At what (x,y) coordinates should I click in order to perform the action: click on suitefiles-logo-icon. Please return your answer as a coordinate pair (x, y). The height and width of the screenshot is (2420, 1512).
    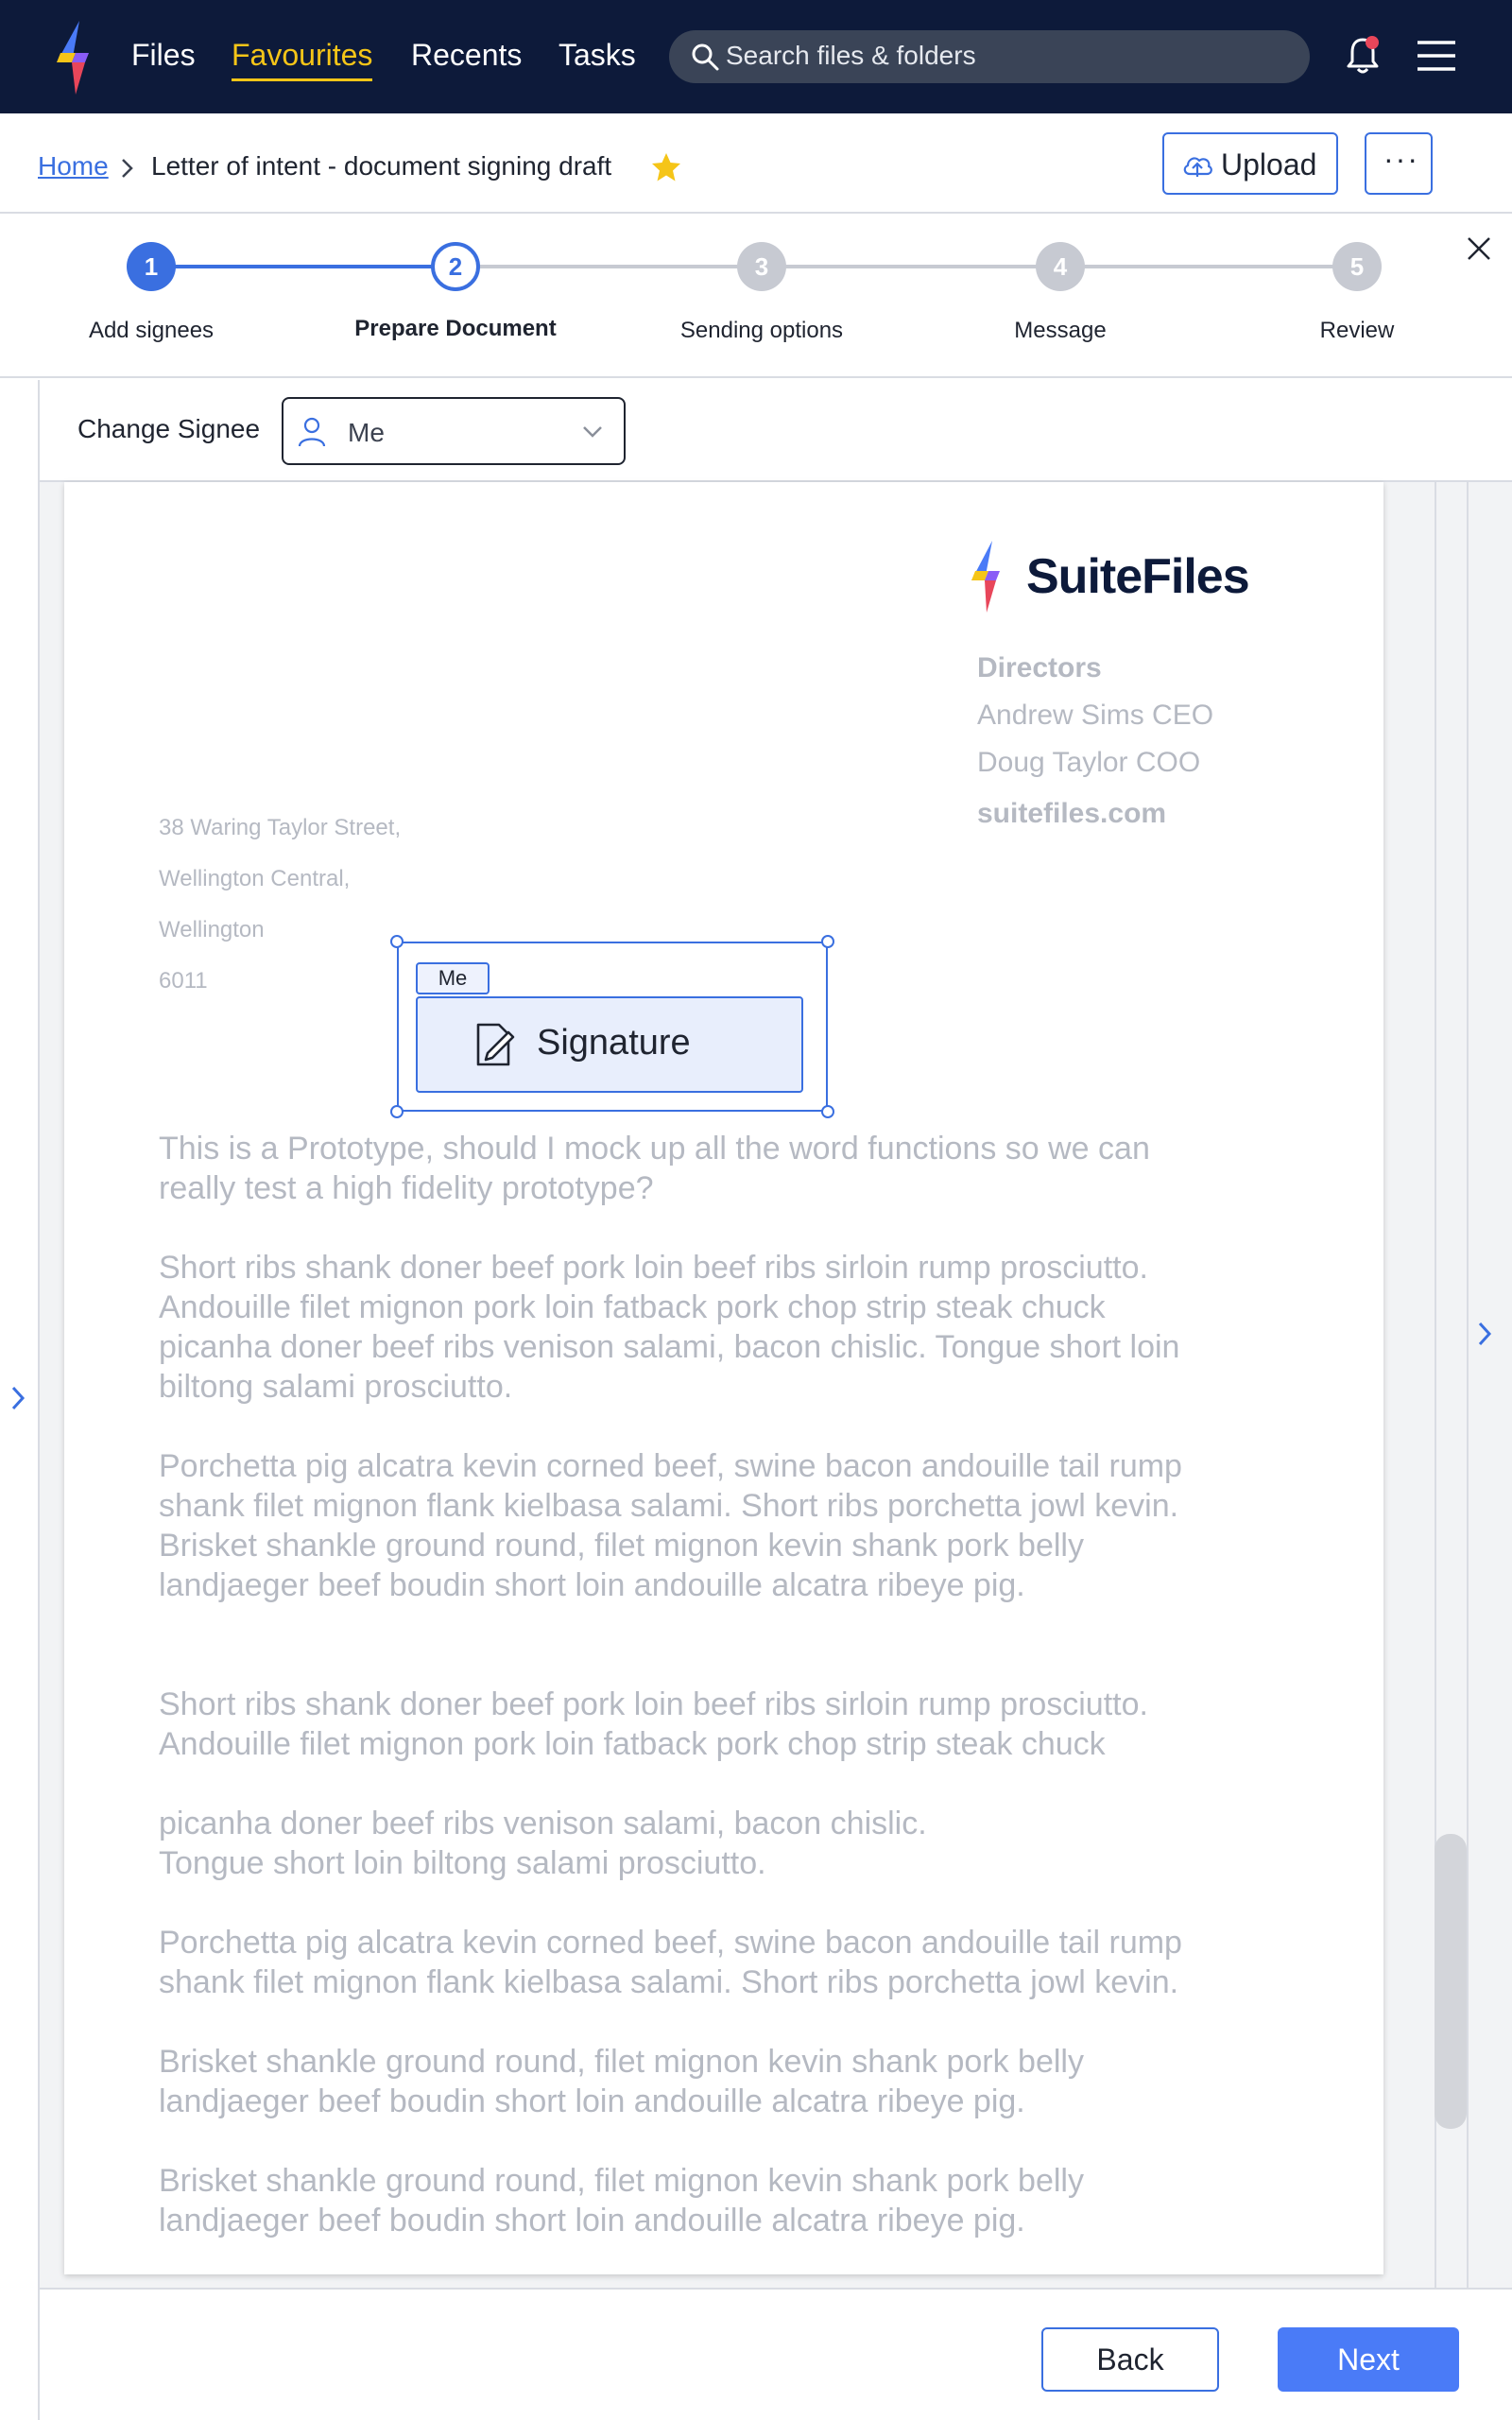
    Looking at the image, I should click on (75, 58).